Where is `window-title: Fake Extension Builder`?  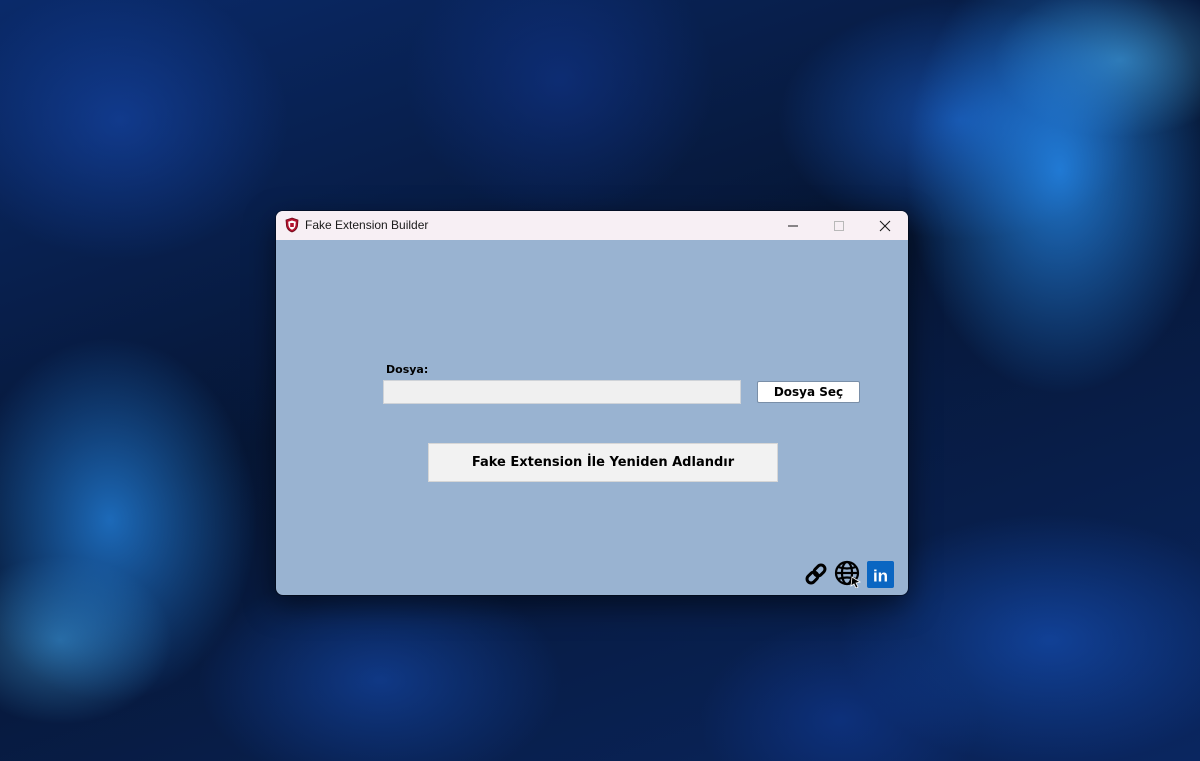
window-title: Fake Extension Builder is located at coordinates (367, 225).